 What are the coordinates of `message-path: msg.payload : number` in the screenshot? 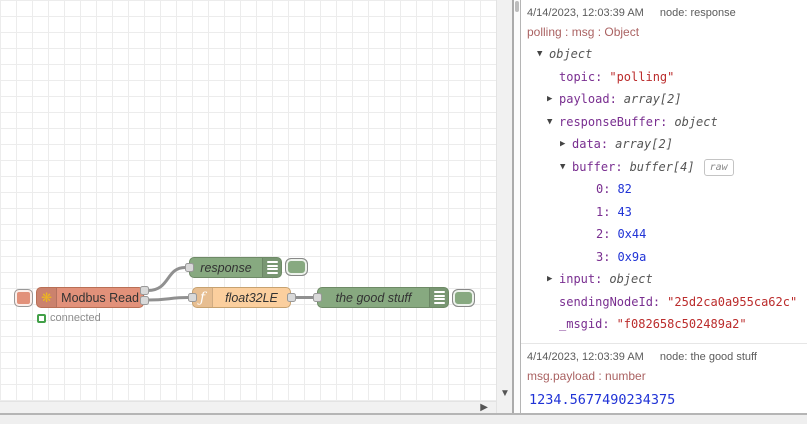 It's located at (586, 375).